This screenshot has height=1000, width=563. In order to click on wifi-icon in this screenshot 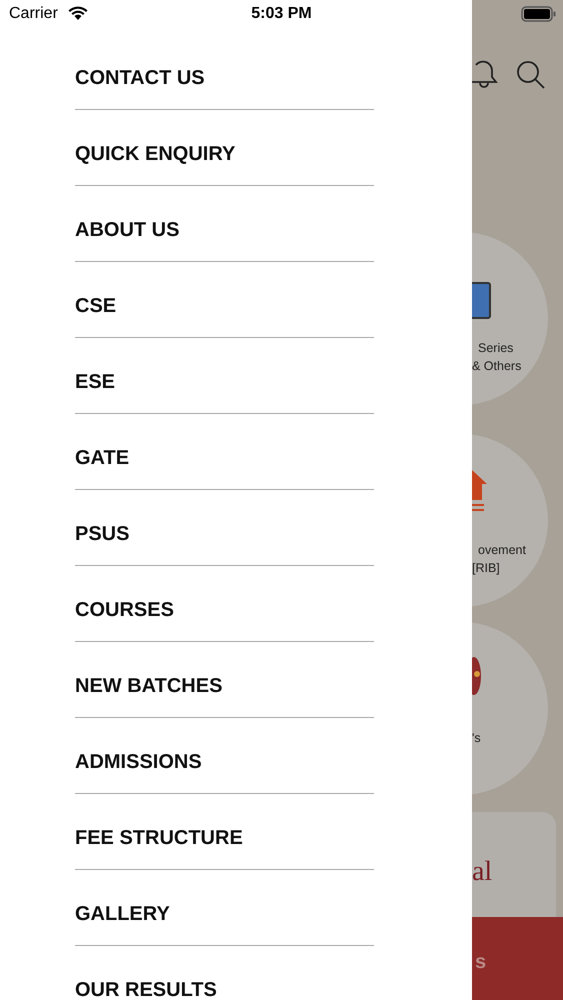, I will do `click(78, 13)`.